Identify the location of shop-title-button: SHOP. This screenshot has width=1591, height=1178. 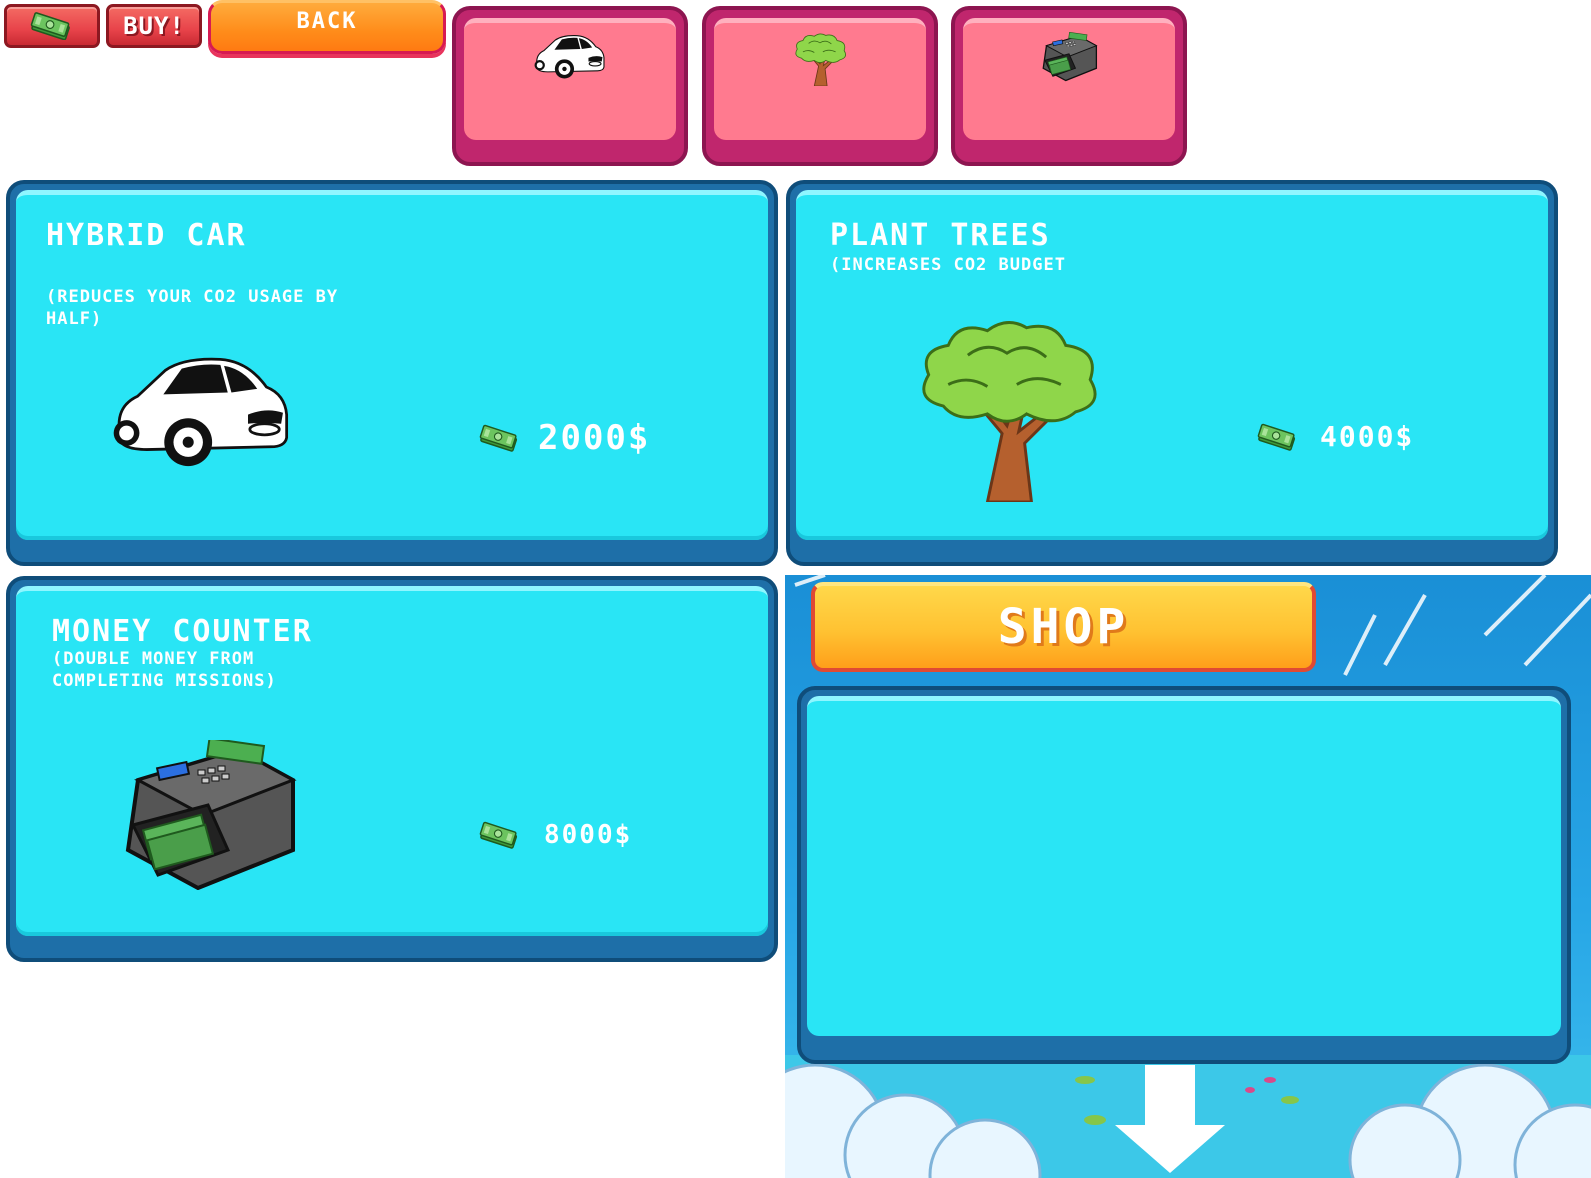
(1063, 627).